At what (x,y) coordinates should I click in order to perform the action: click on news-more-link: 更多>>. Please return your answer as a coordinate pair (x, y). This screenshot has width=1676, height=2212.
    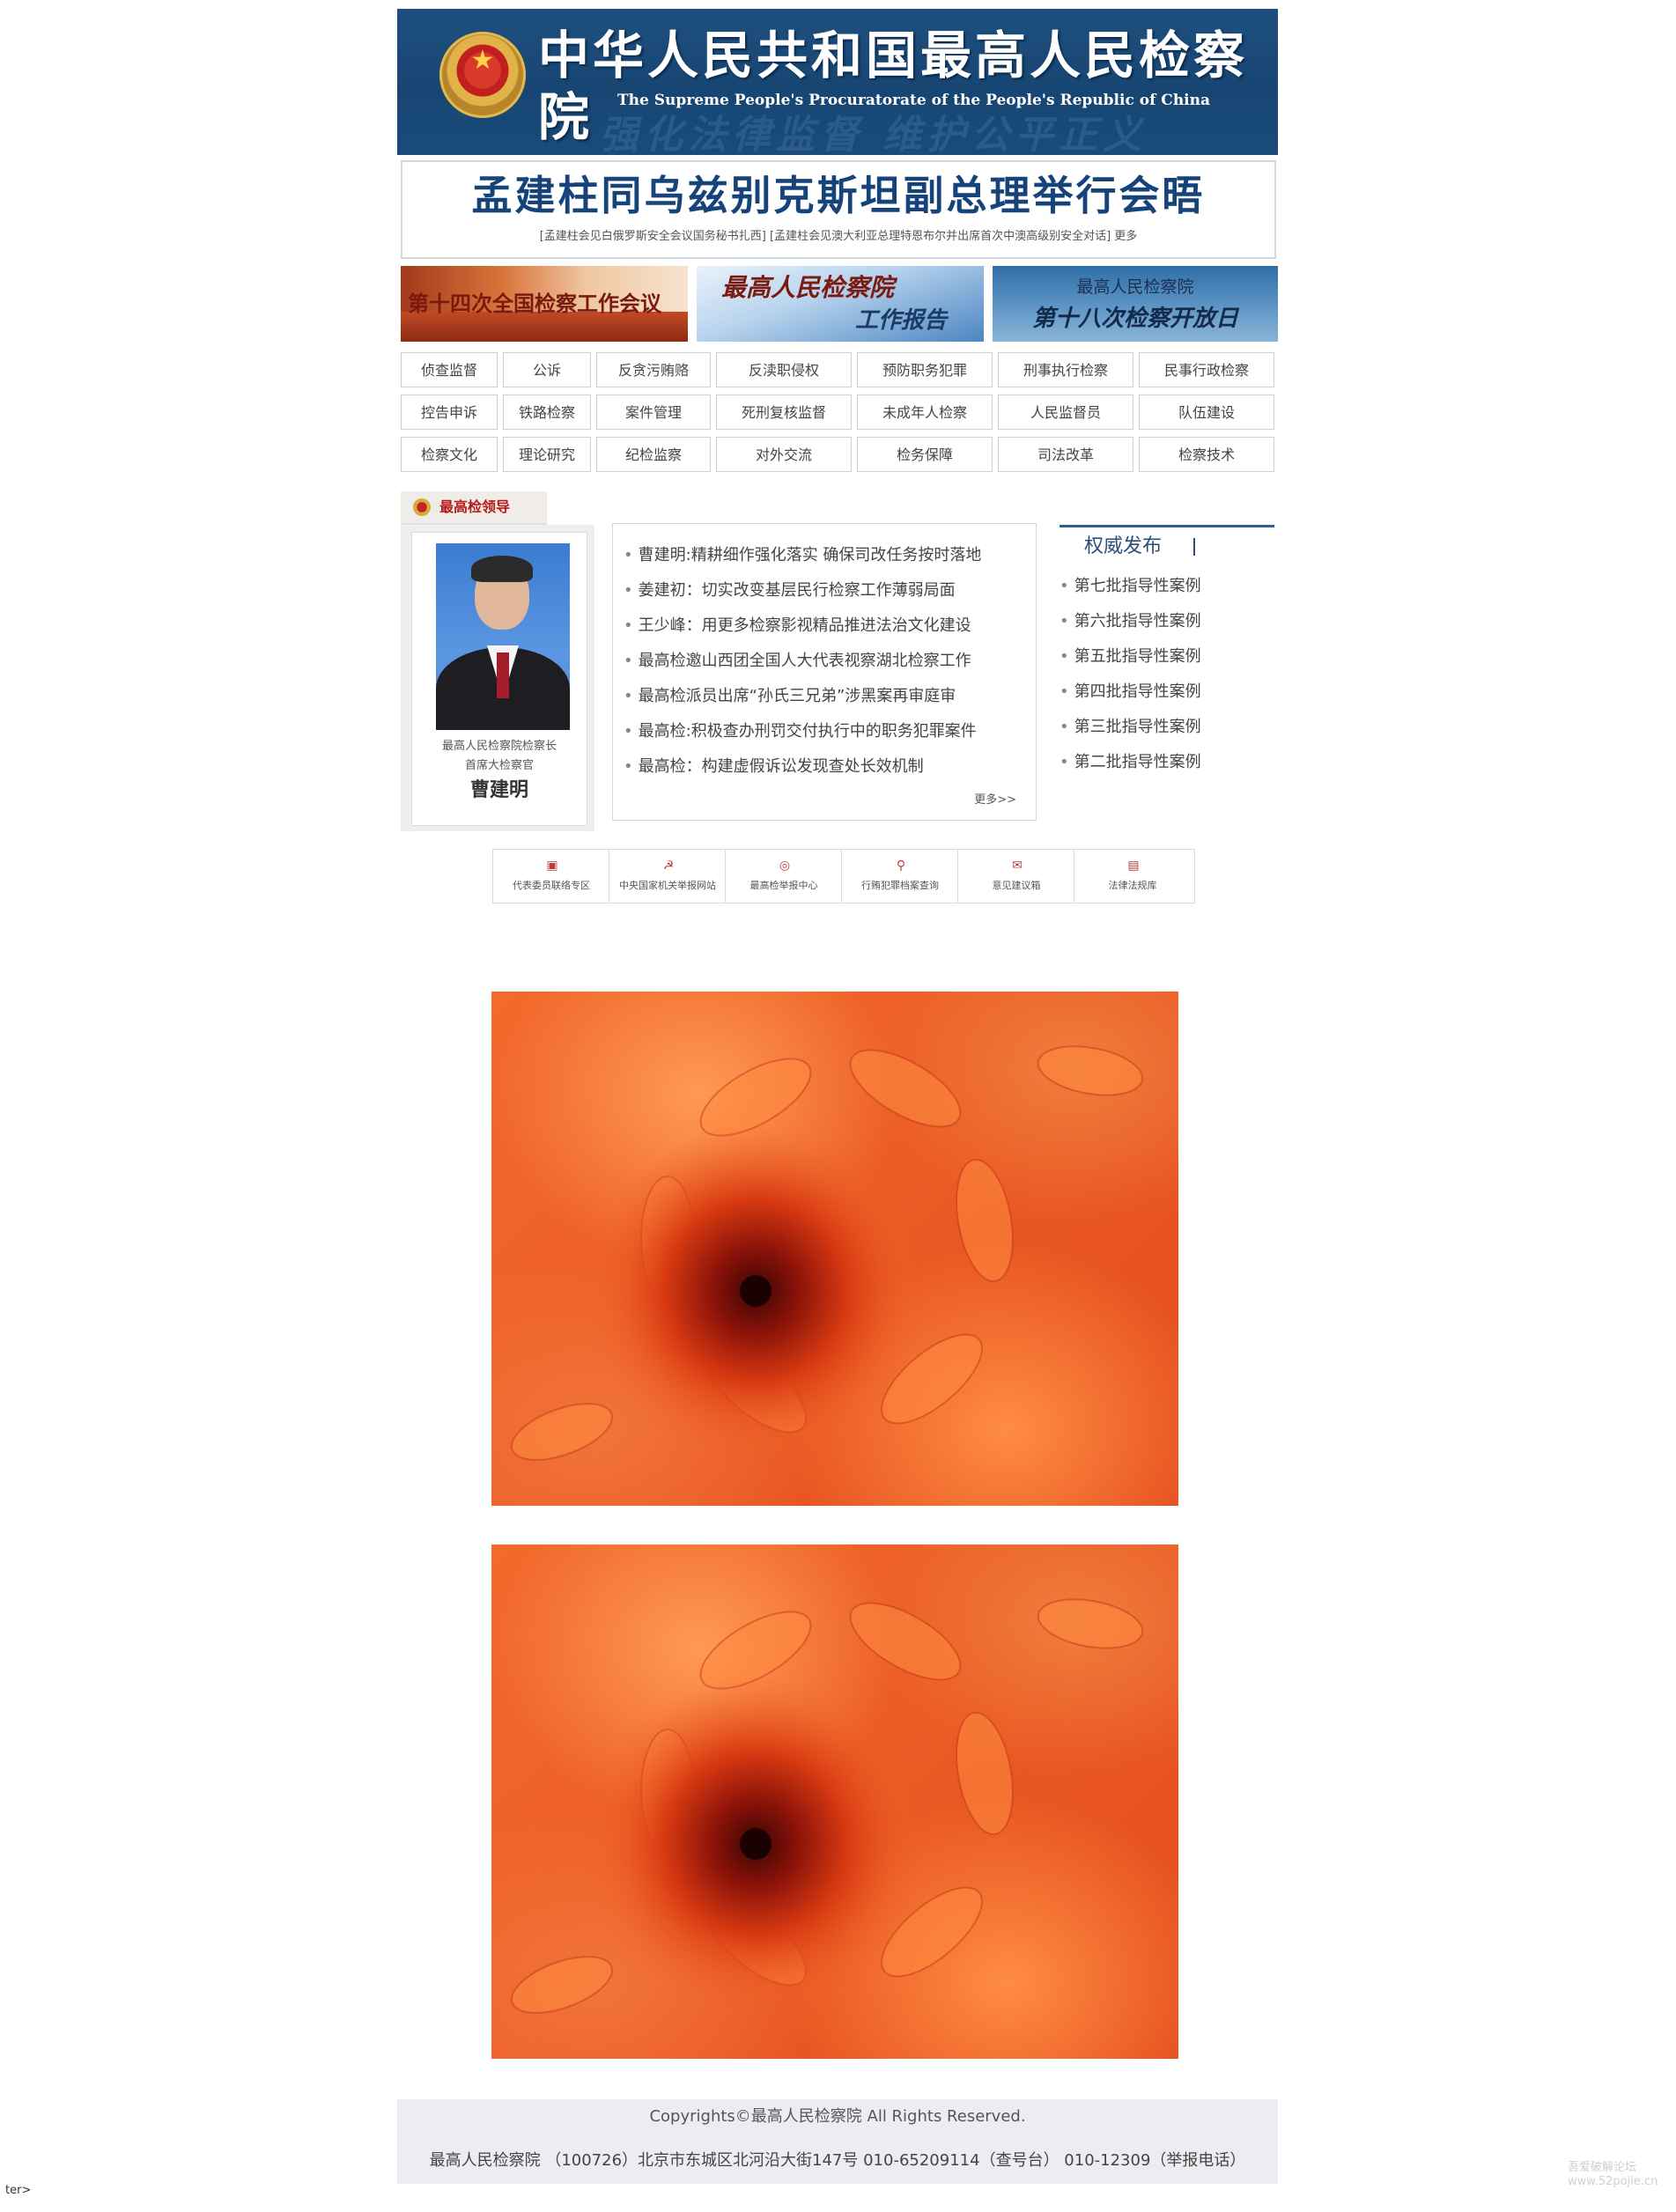
    Looking at the image, I should click on (995, 798).